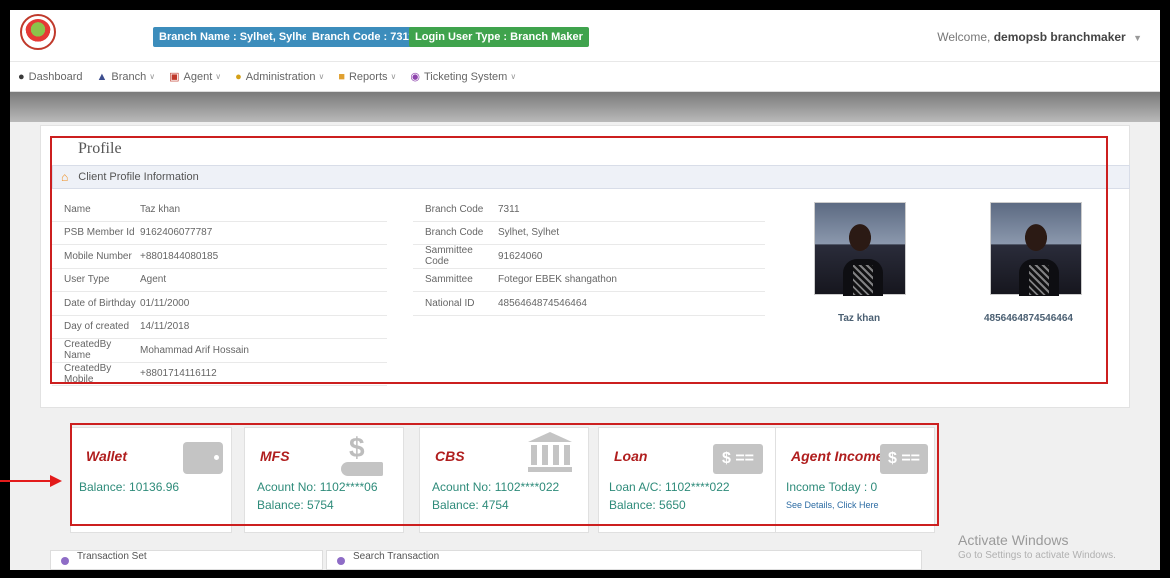 The image size is (1170, 578). I want to click on bank-icon: ▲, so click(102, 76).